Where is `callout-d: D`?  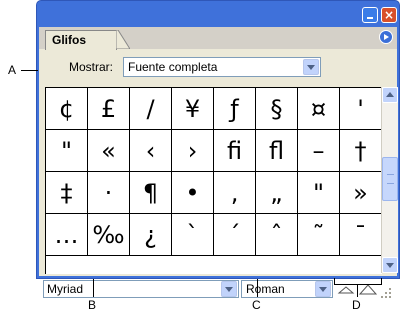
callout-d: D is located at coordinates (356, 305).